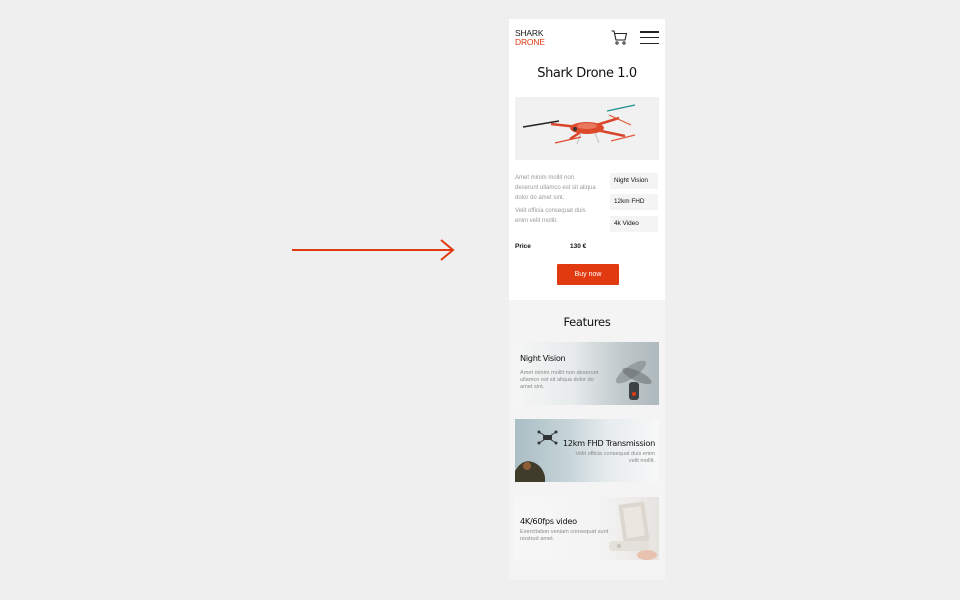 This screenshot has height=600, width=960. I want to click on brand-logo: SHARK DRONE, so click(530, 38).